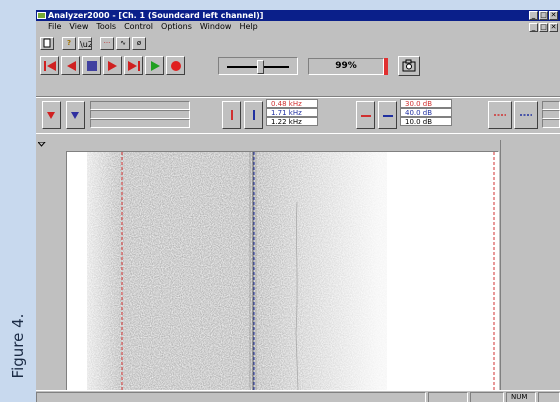 This screenshot has width=560, height=402. I want to click on mdi-close-button: ✕, so click(553, 27).